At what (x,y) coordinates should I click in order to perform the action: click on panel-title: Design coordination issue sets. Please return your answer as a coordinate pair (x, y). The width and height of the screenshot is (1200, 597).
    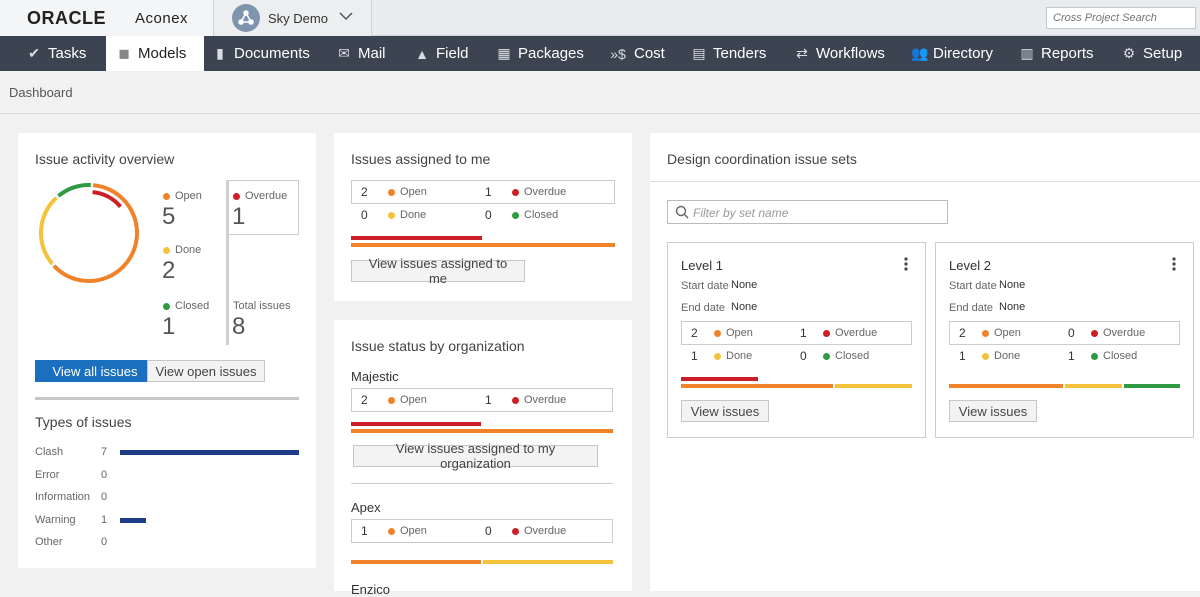
    Looking at the image, I should click on (762, 159).